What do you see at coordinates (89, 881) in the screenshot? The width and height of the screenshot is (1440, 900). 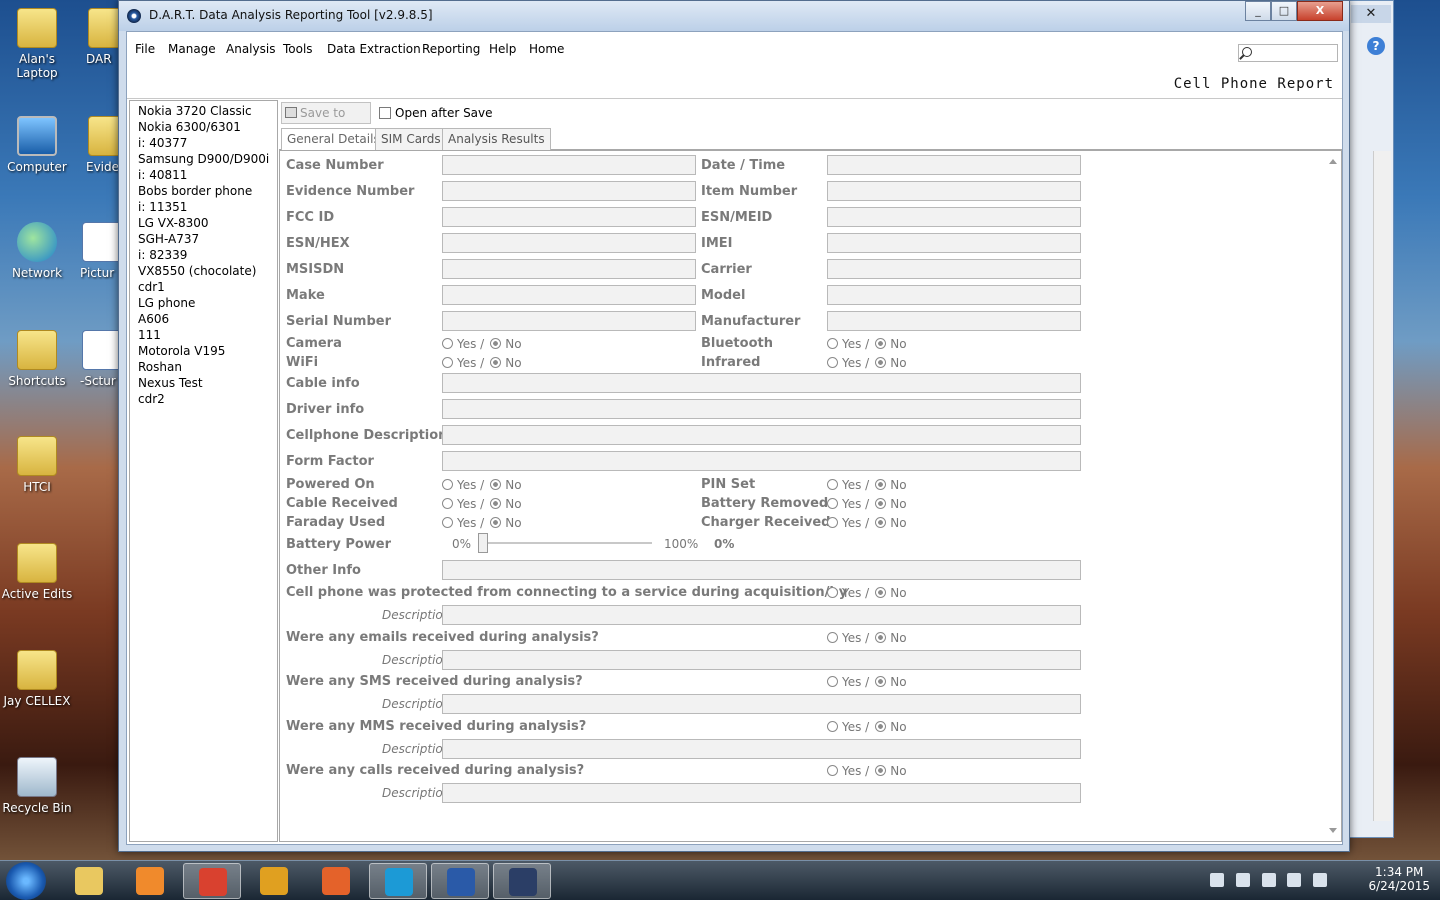 I see `taskbar-app-button: explorer-icon` at bounding box center [89, 881].